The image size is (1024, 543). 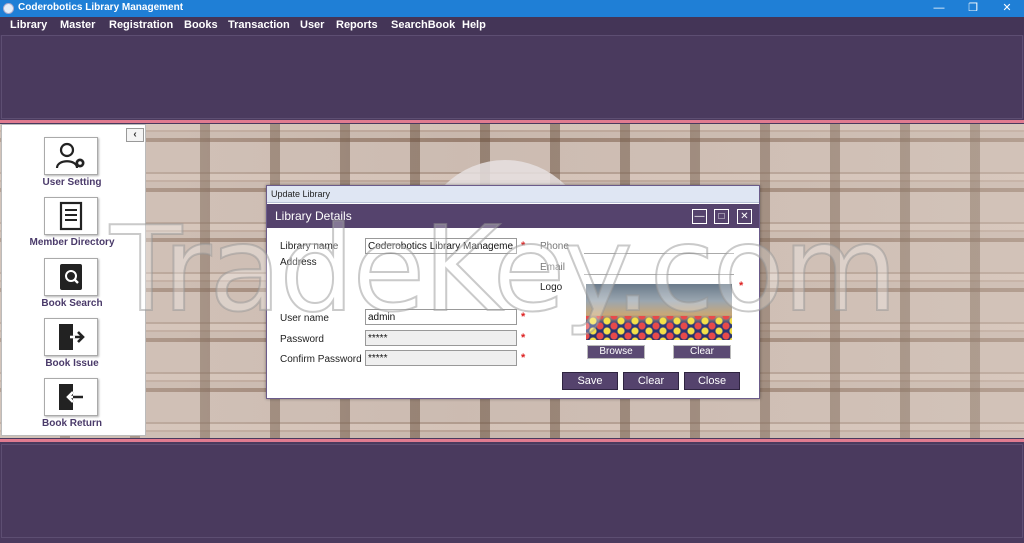 I want to click on dialog-header-title: Library Details, so click(x=313, y=216).